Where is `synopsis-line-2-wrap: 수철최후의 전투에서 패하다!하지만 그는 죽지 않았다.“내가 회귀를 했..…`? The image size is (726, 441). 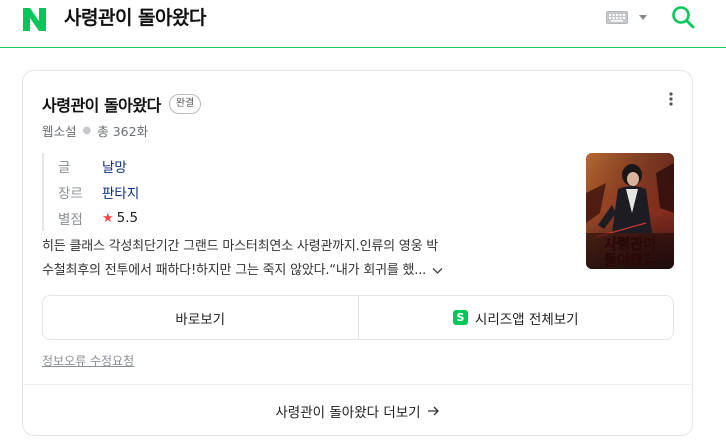
synopsis-line-2-wrap: 수철최후의 전투에서 패하다!하지만 그는 죽지 않았다.“내가 회귀를 했..… is located at coordinates (306, 271).